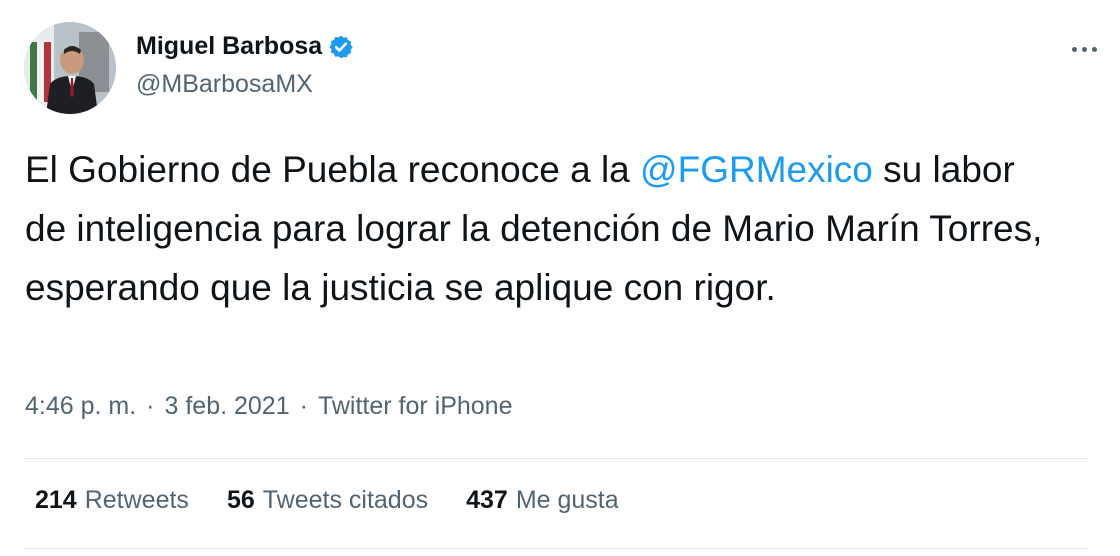  I want to click on quotes-count: 56, so click(240, 500).